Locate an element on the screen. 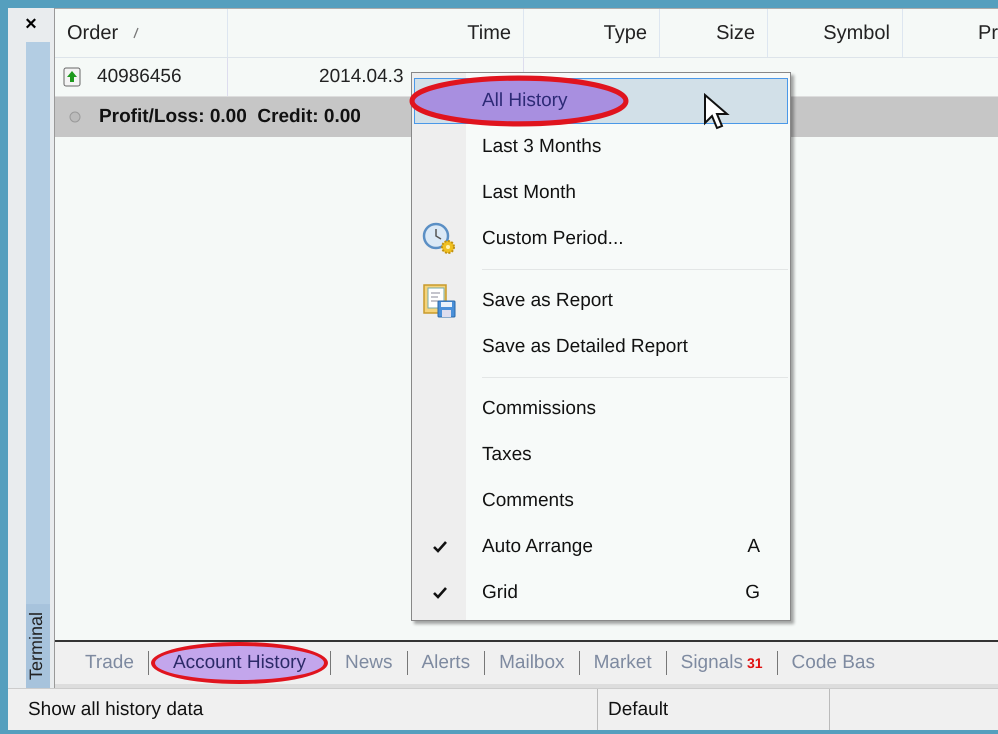  tab: Signals 31 is located at coordinates (721, 663).